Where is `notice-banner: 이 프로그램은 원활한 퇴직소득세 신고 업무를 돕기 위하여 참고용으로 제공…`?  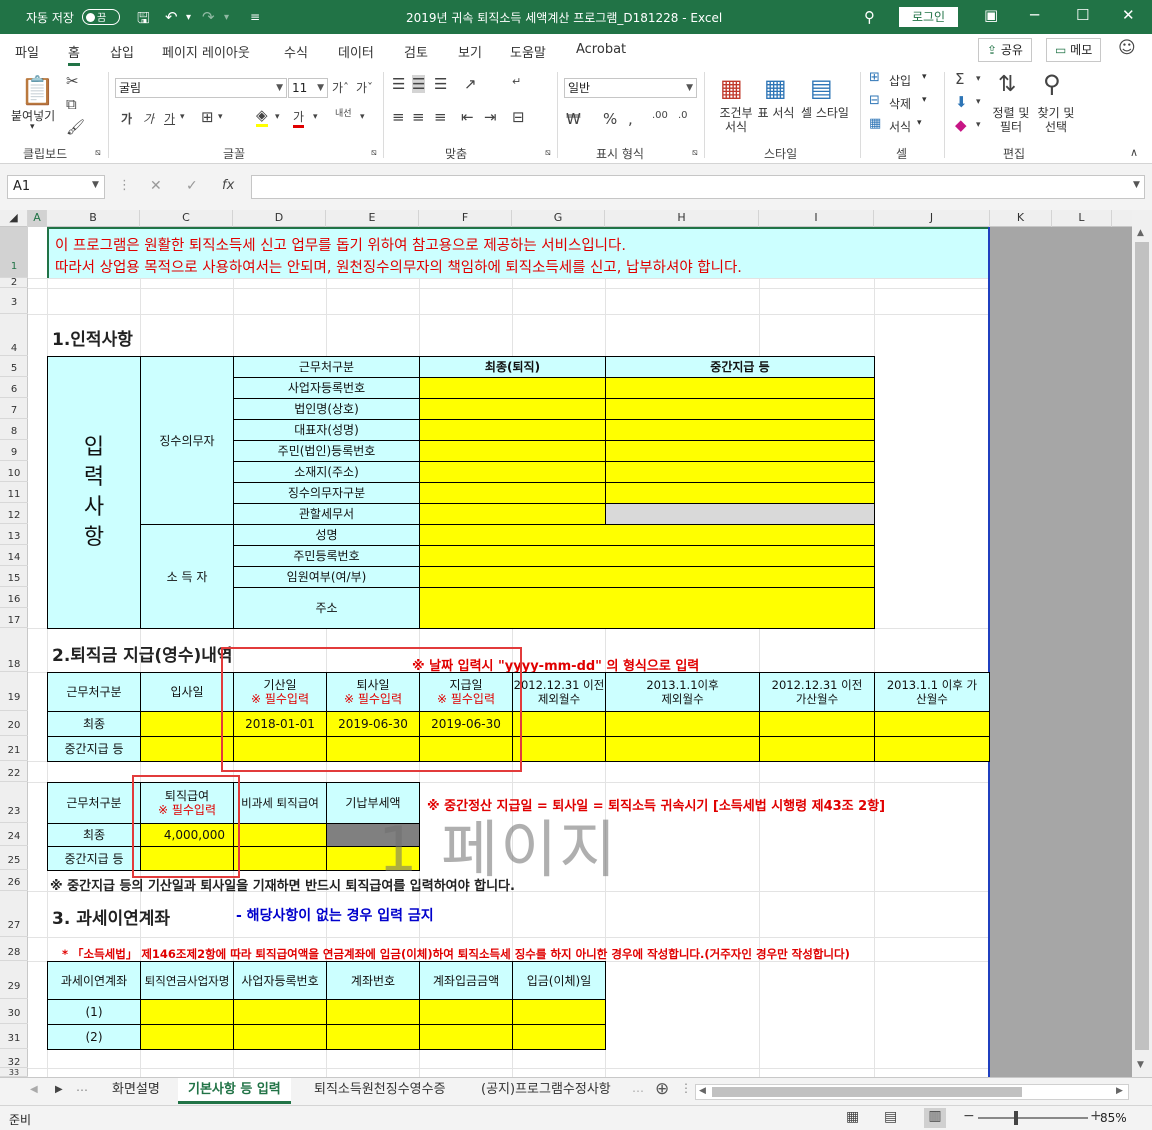
notice-banner: 이 프로그램은 원활한 퇴직소득세 신고 업무를 돕기 위하여 참고용으로 제공… is located at coordinates (517, 252).